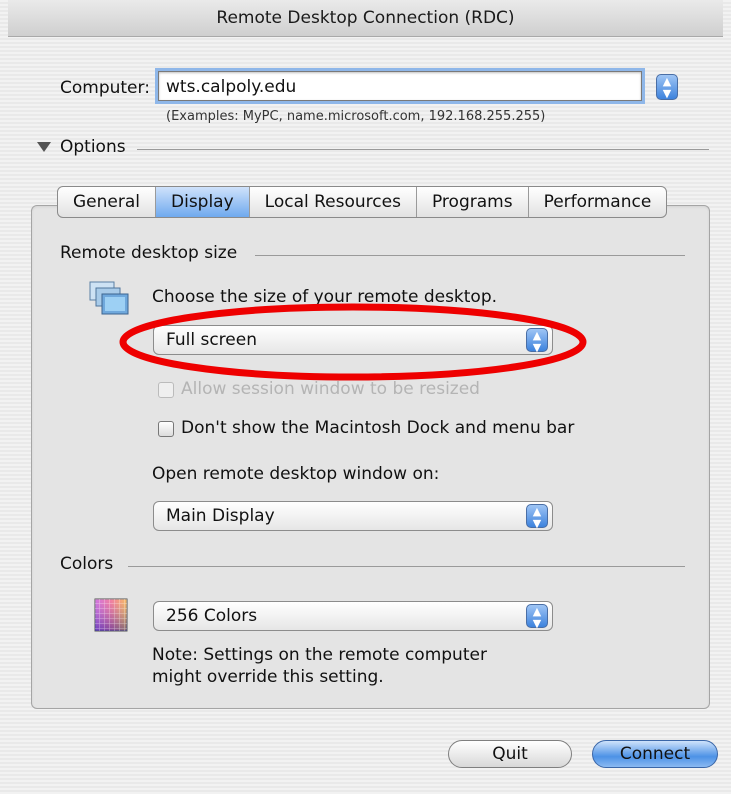 Image resolution: width=731 pixels, height=794 pixels. Describe the element at coordinates (365, 18) in the screenshot. I see `window-title: Remote Desktop Connection (RDC)` at that location.